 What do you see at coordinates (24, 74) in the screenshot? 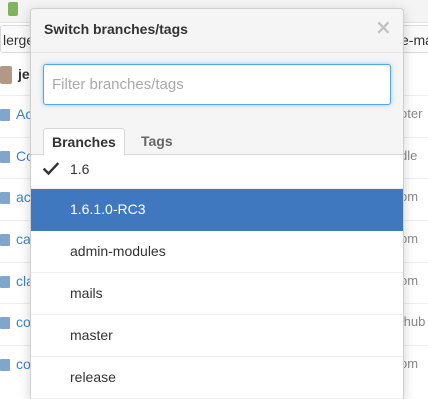
I see `author-name: je` at bounding box center [24, 74].